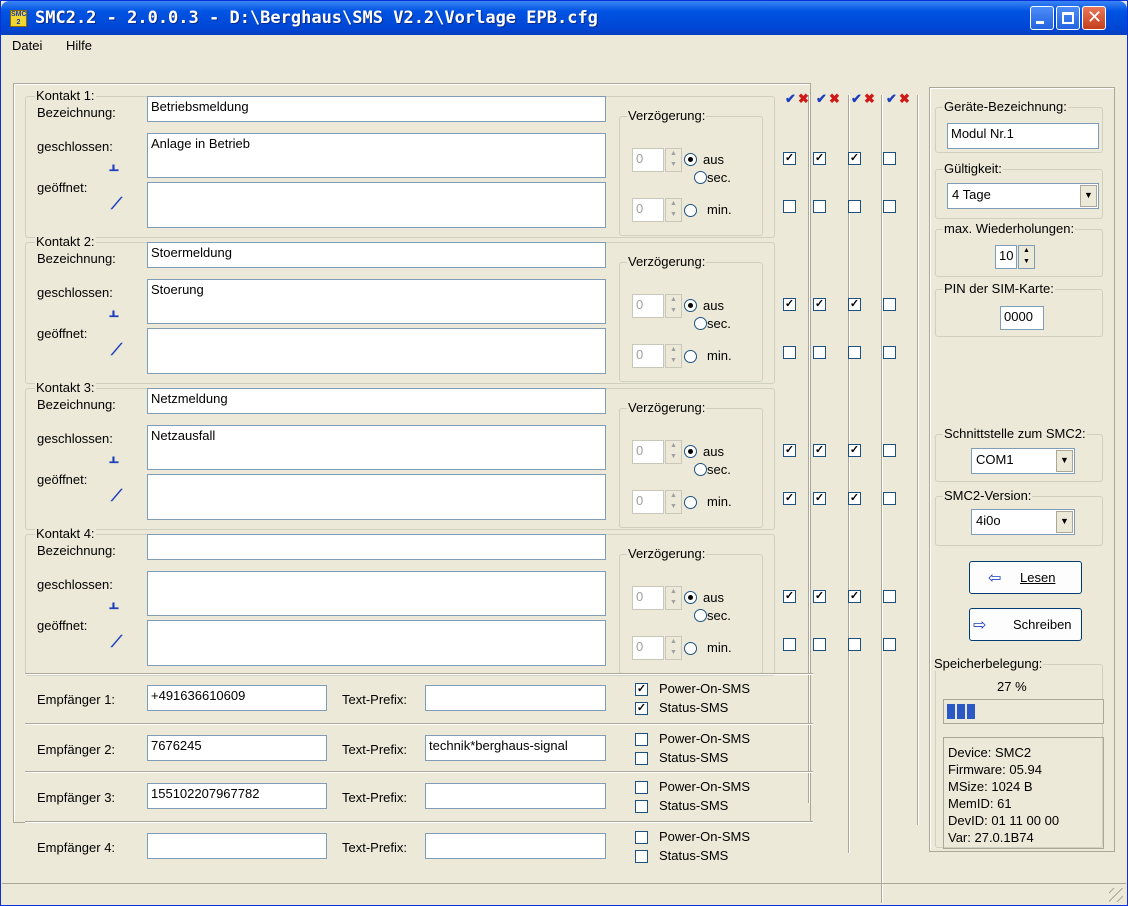 This screenshot has height=906, width=1128. Describe the element at coordinates (237, 796) in the screenshot. I see `recipient-number-field: 155102207967782` at that location.